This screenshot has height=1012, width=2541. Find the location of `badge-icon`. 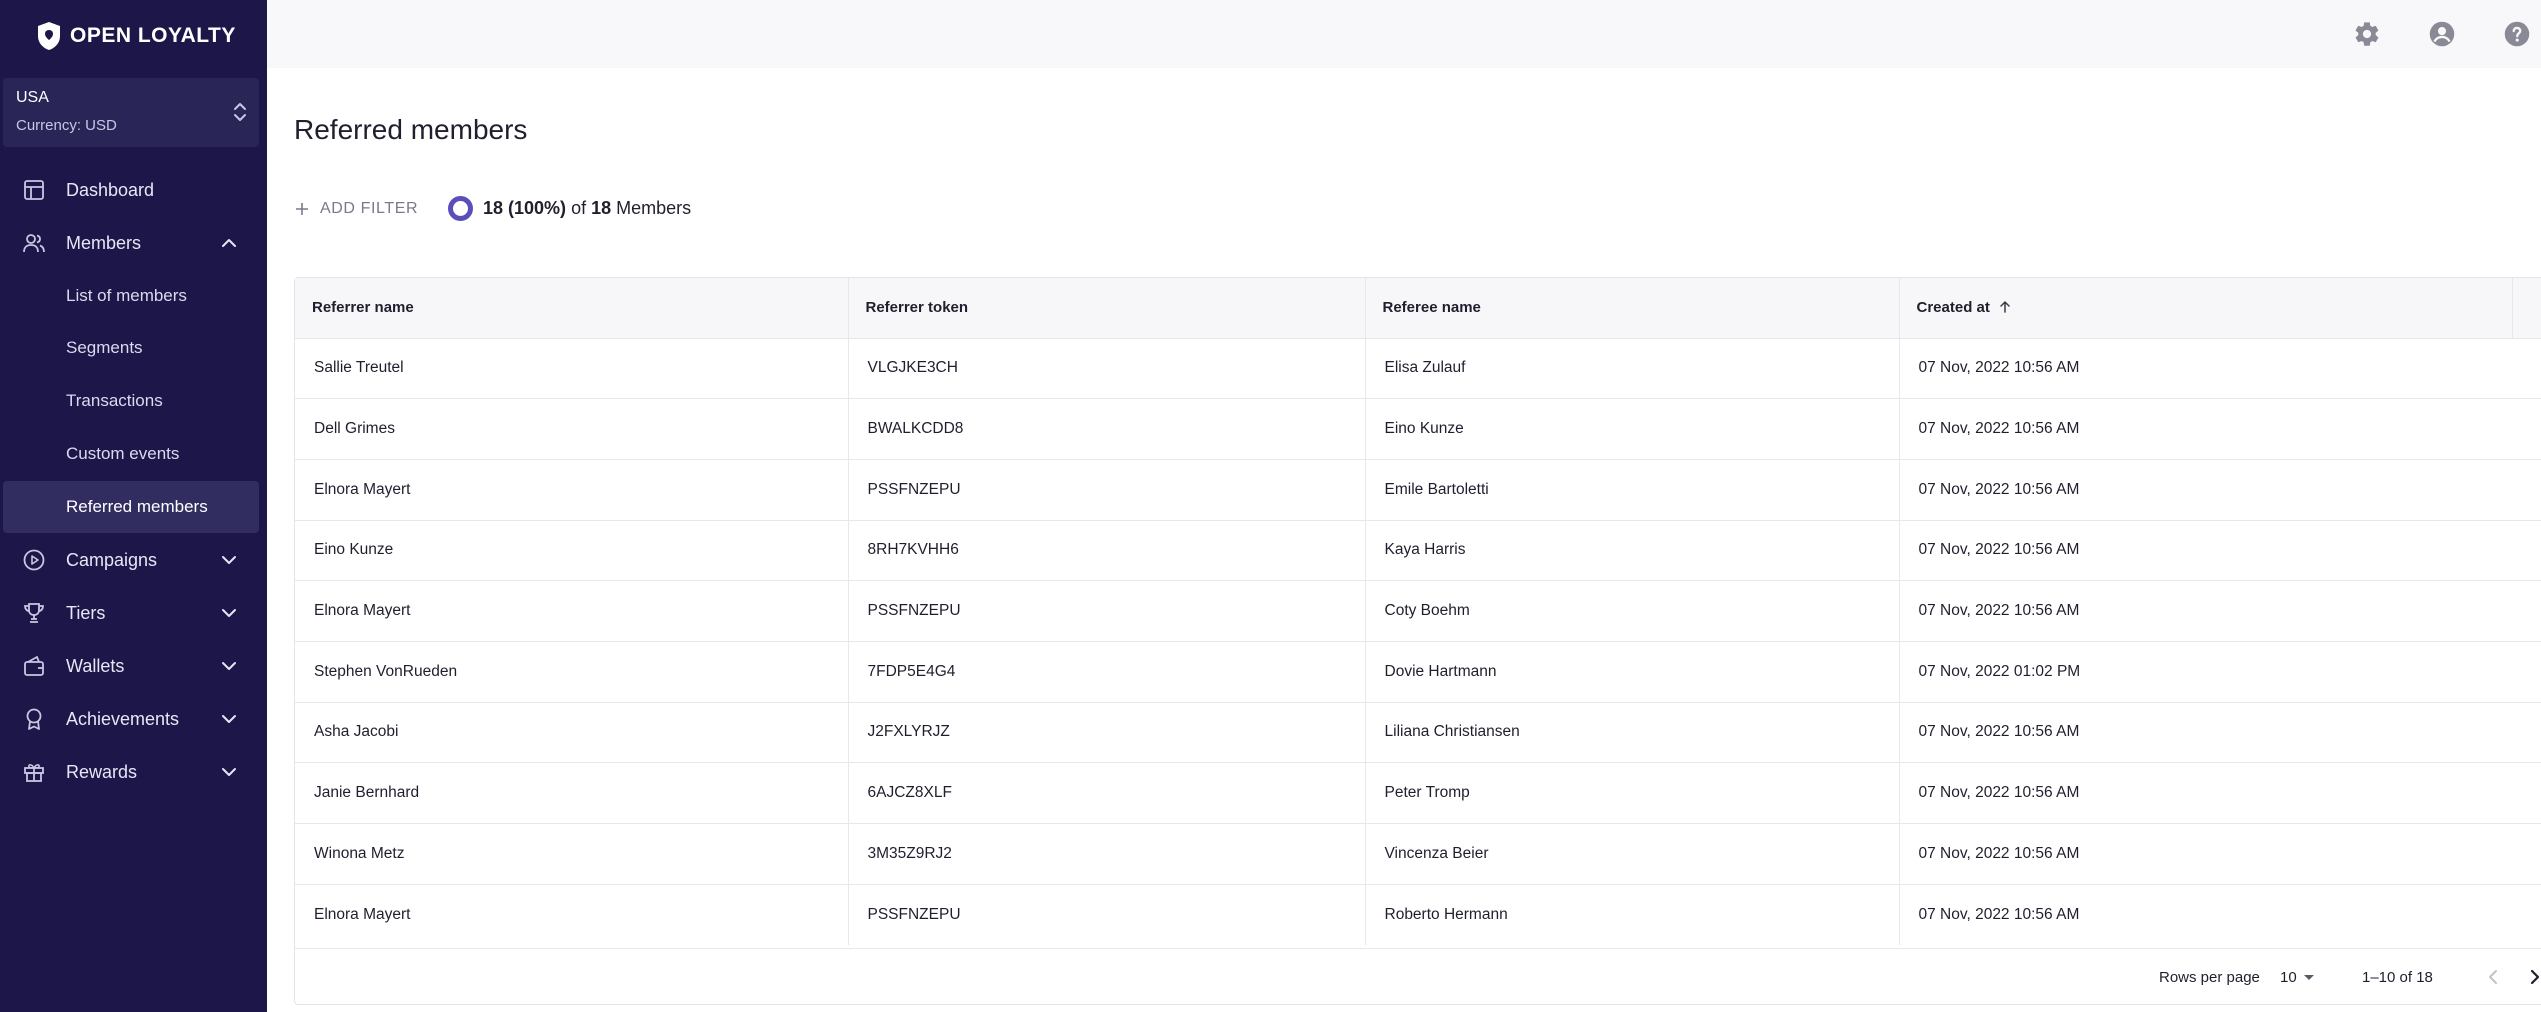

badge-icon is located at coordinates (34, 719).